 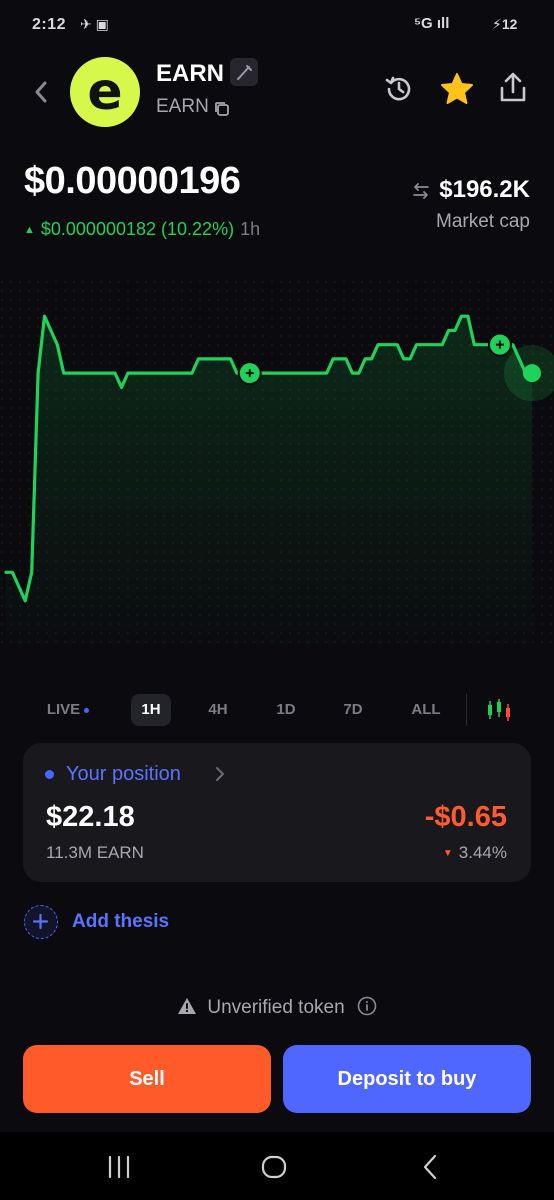 What do you see at coordinates (49, 24) in the screenshot?
I see `status-time: 2:12` at bounding box center [49, 24].